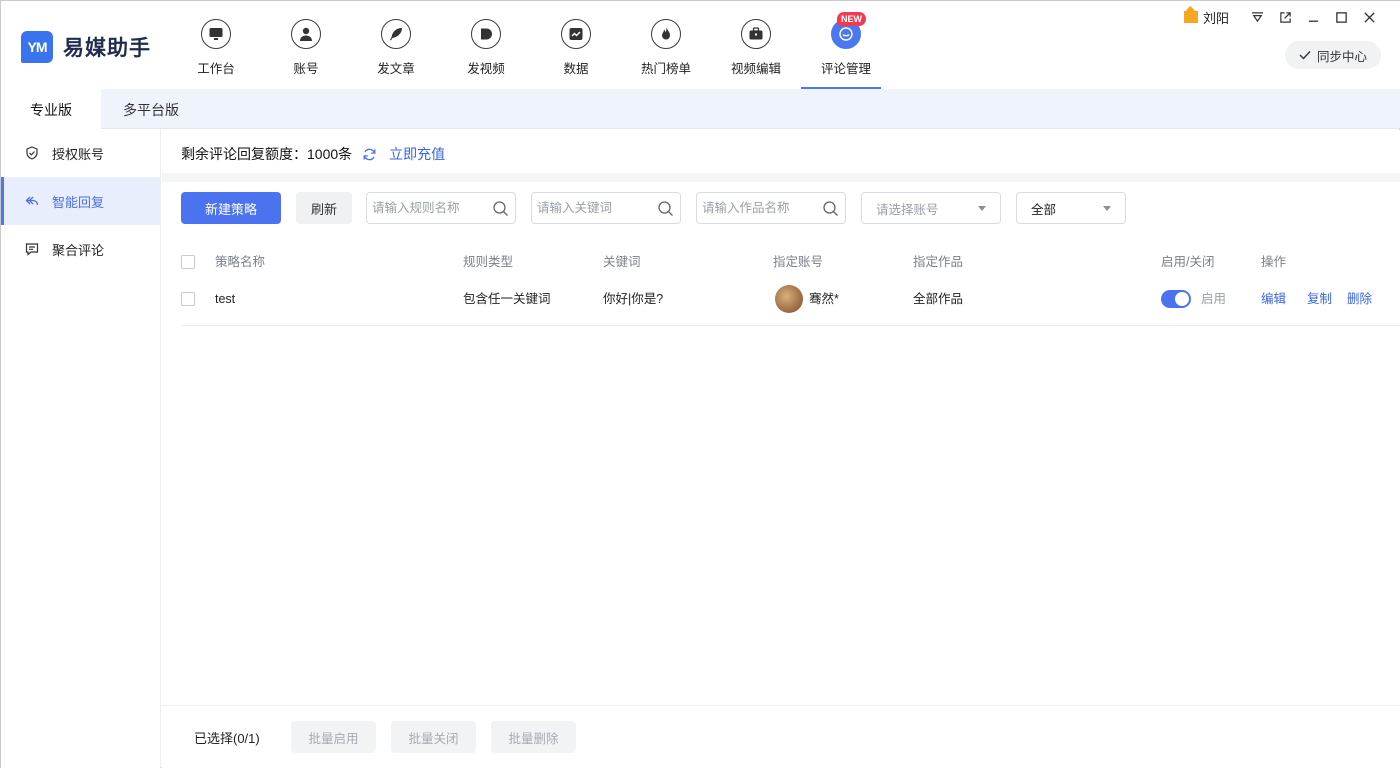 This screenshot has width=1400, height=768. I want to click on keyword-input, so click(592, 208).